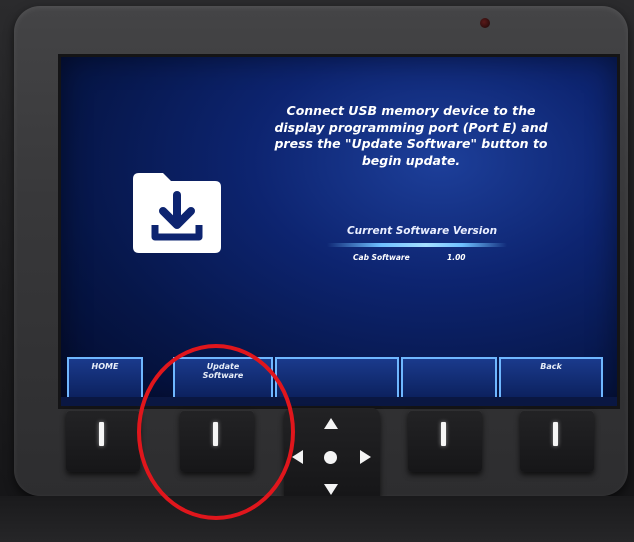 The image size is (634, 542). I want to click on arrow-up-icon, so click(331, 423).